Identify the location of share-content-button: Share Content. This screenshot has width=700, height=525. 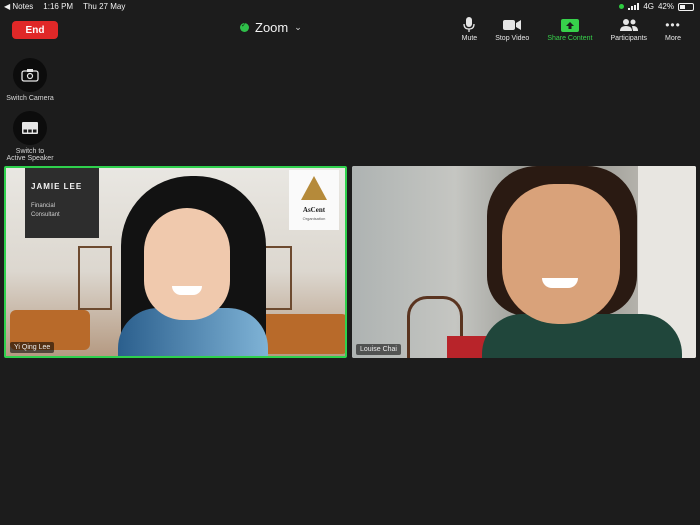
(569, 29).